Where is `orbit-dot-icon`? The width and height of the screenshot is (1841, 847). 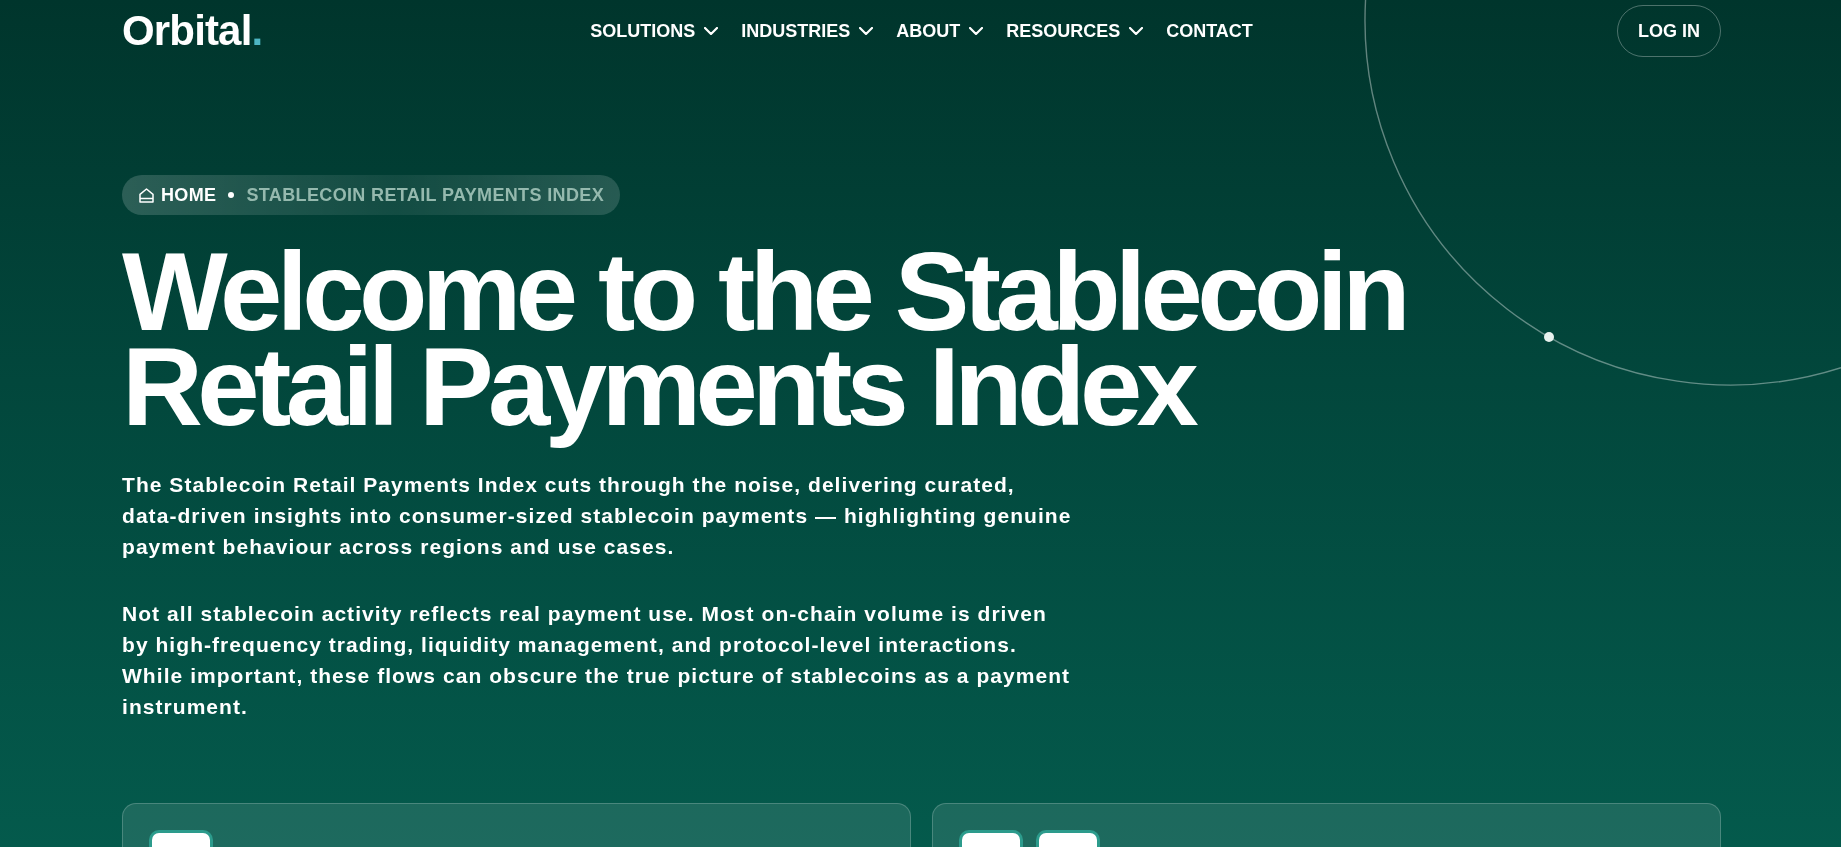 orbit-dot-icon is located at coordinates (1549, 337).